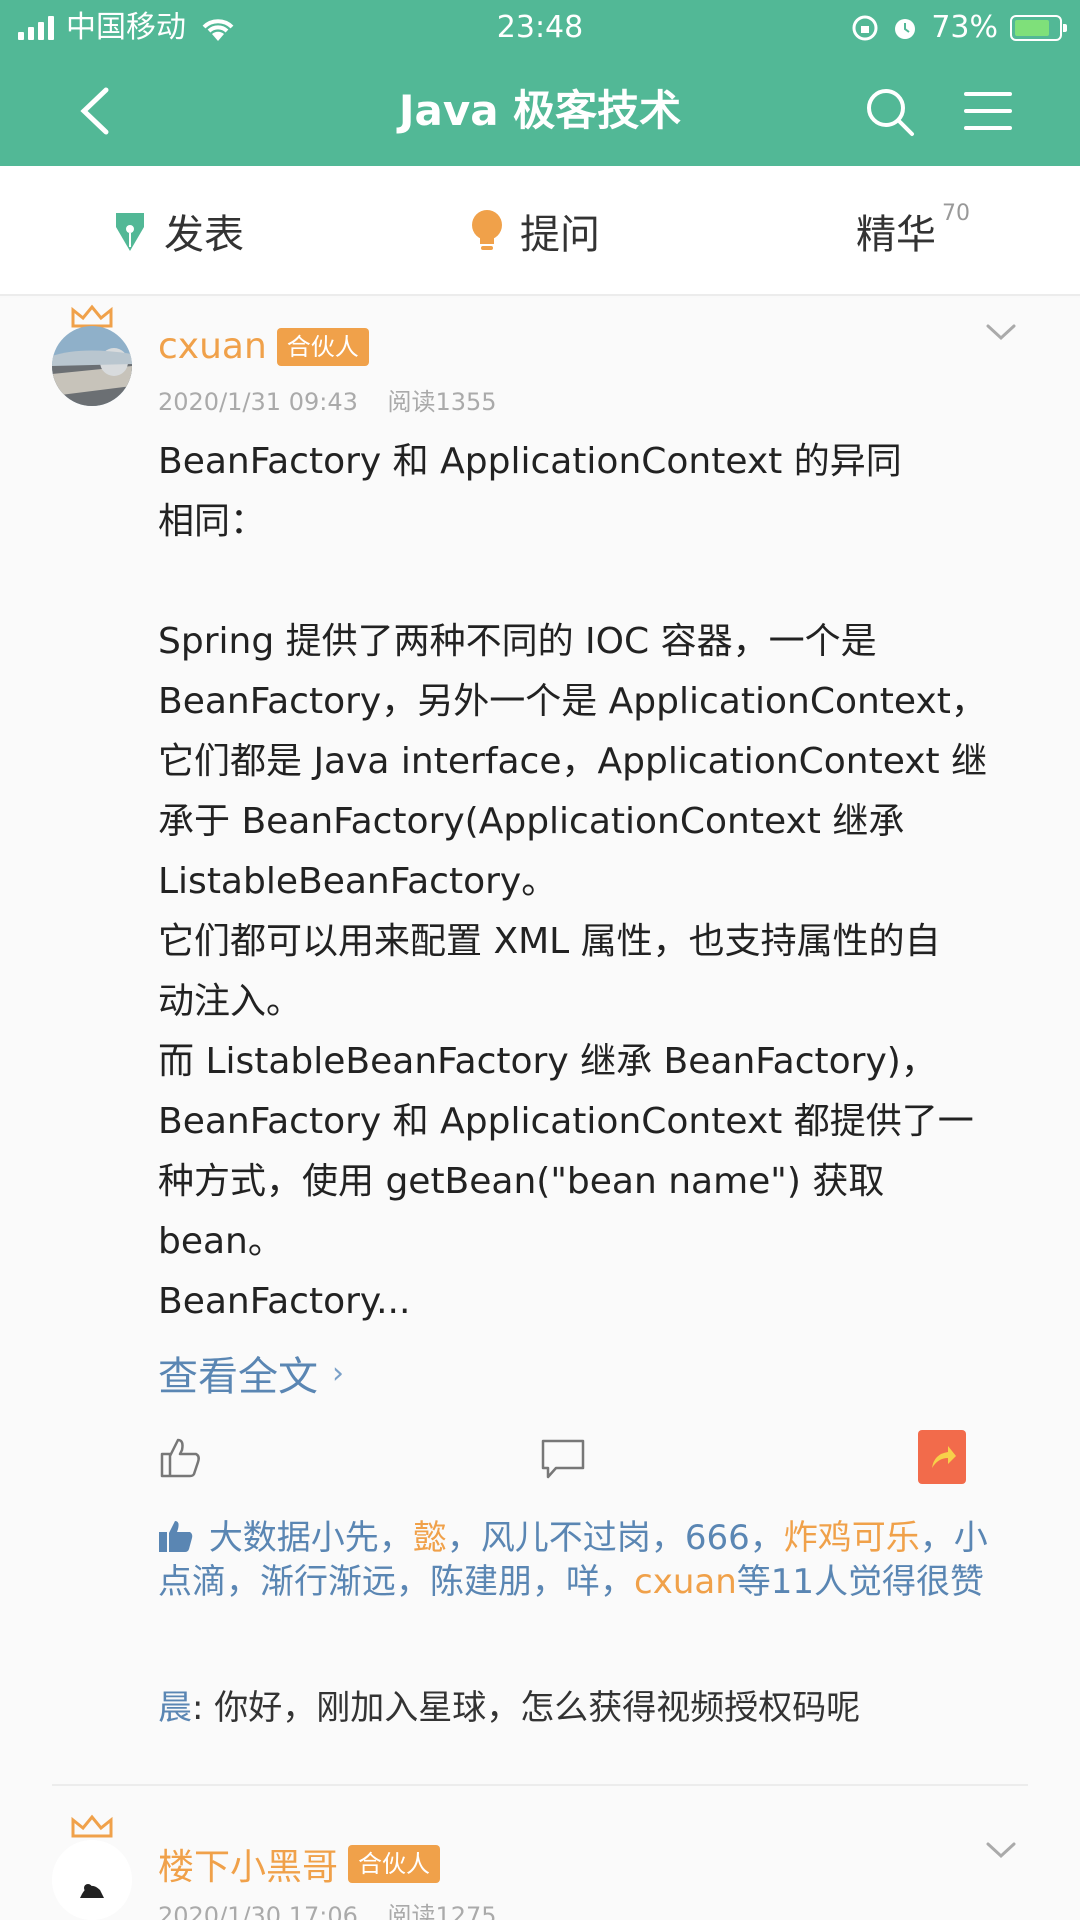 This screenshot has height=1920, width=1080. I want to click on post-body-line: 承于 BeanFactory(ApplicationContext 继承, so click(531, 821).